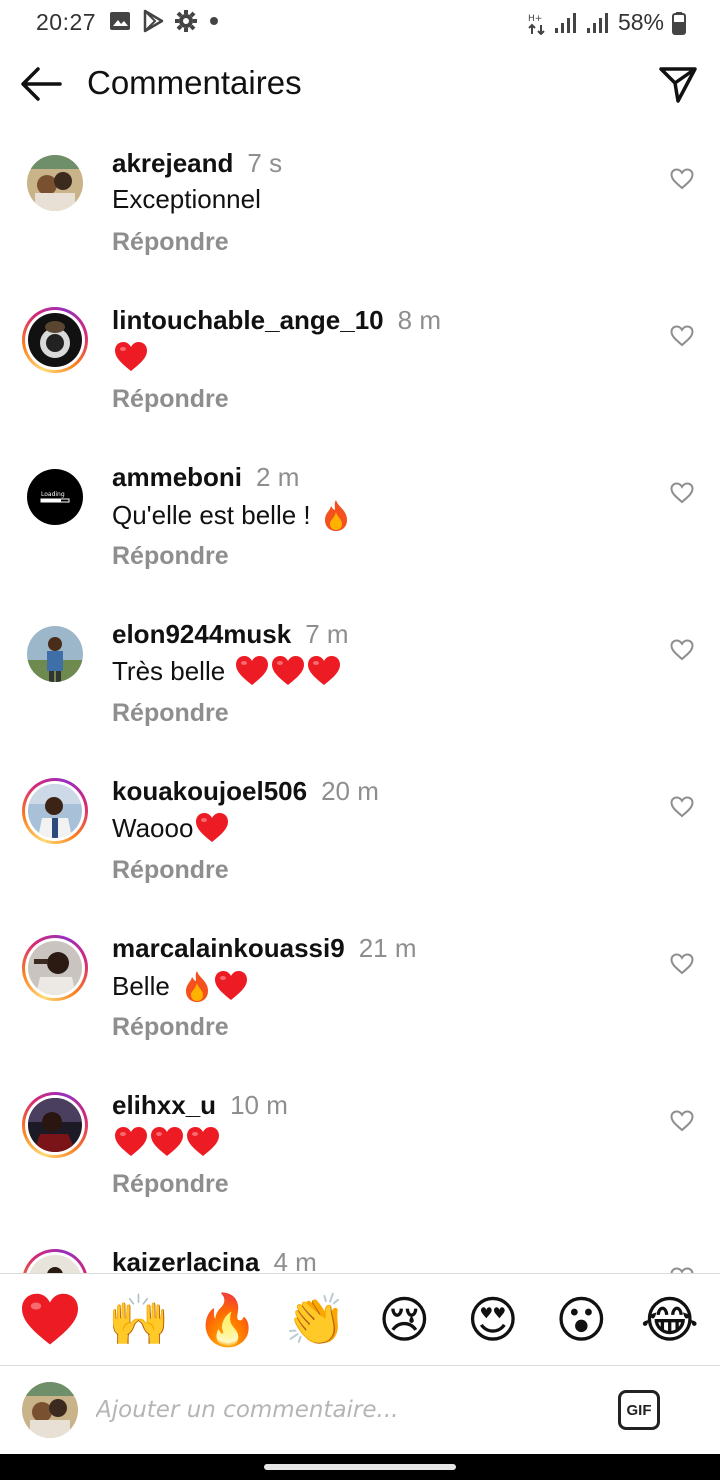 Image resolution: width=720 pixels, height=1480 pixels. I want to click on comment-body: Qu'elle est belle !, so click(211, 514).